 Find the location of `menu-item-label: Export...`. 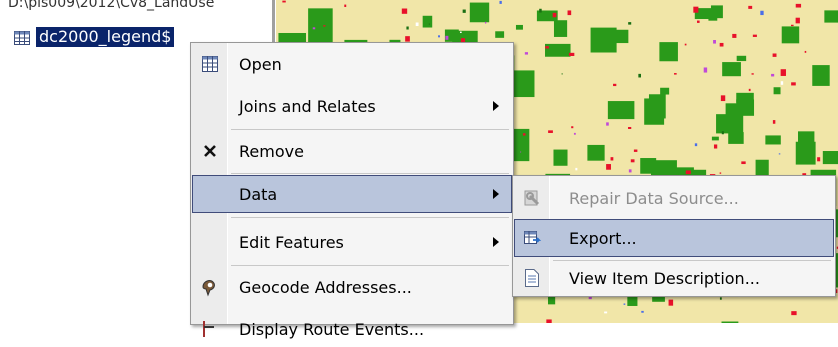

menu-item-label: Export... is located at coordinates (603, 238).